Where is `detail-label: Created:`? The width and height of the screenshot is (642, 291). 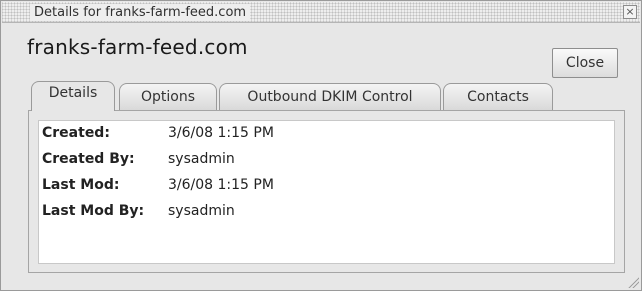 detail-label: Created: is located at coordinates (76, 133).